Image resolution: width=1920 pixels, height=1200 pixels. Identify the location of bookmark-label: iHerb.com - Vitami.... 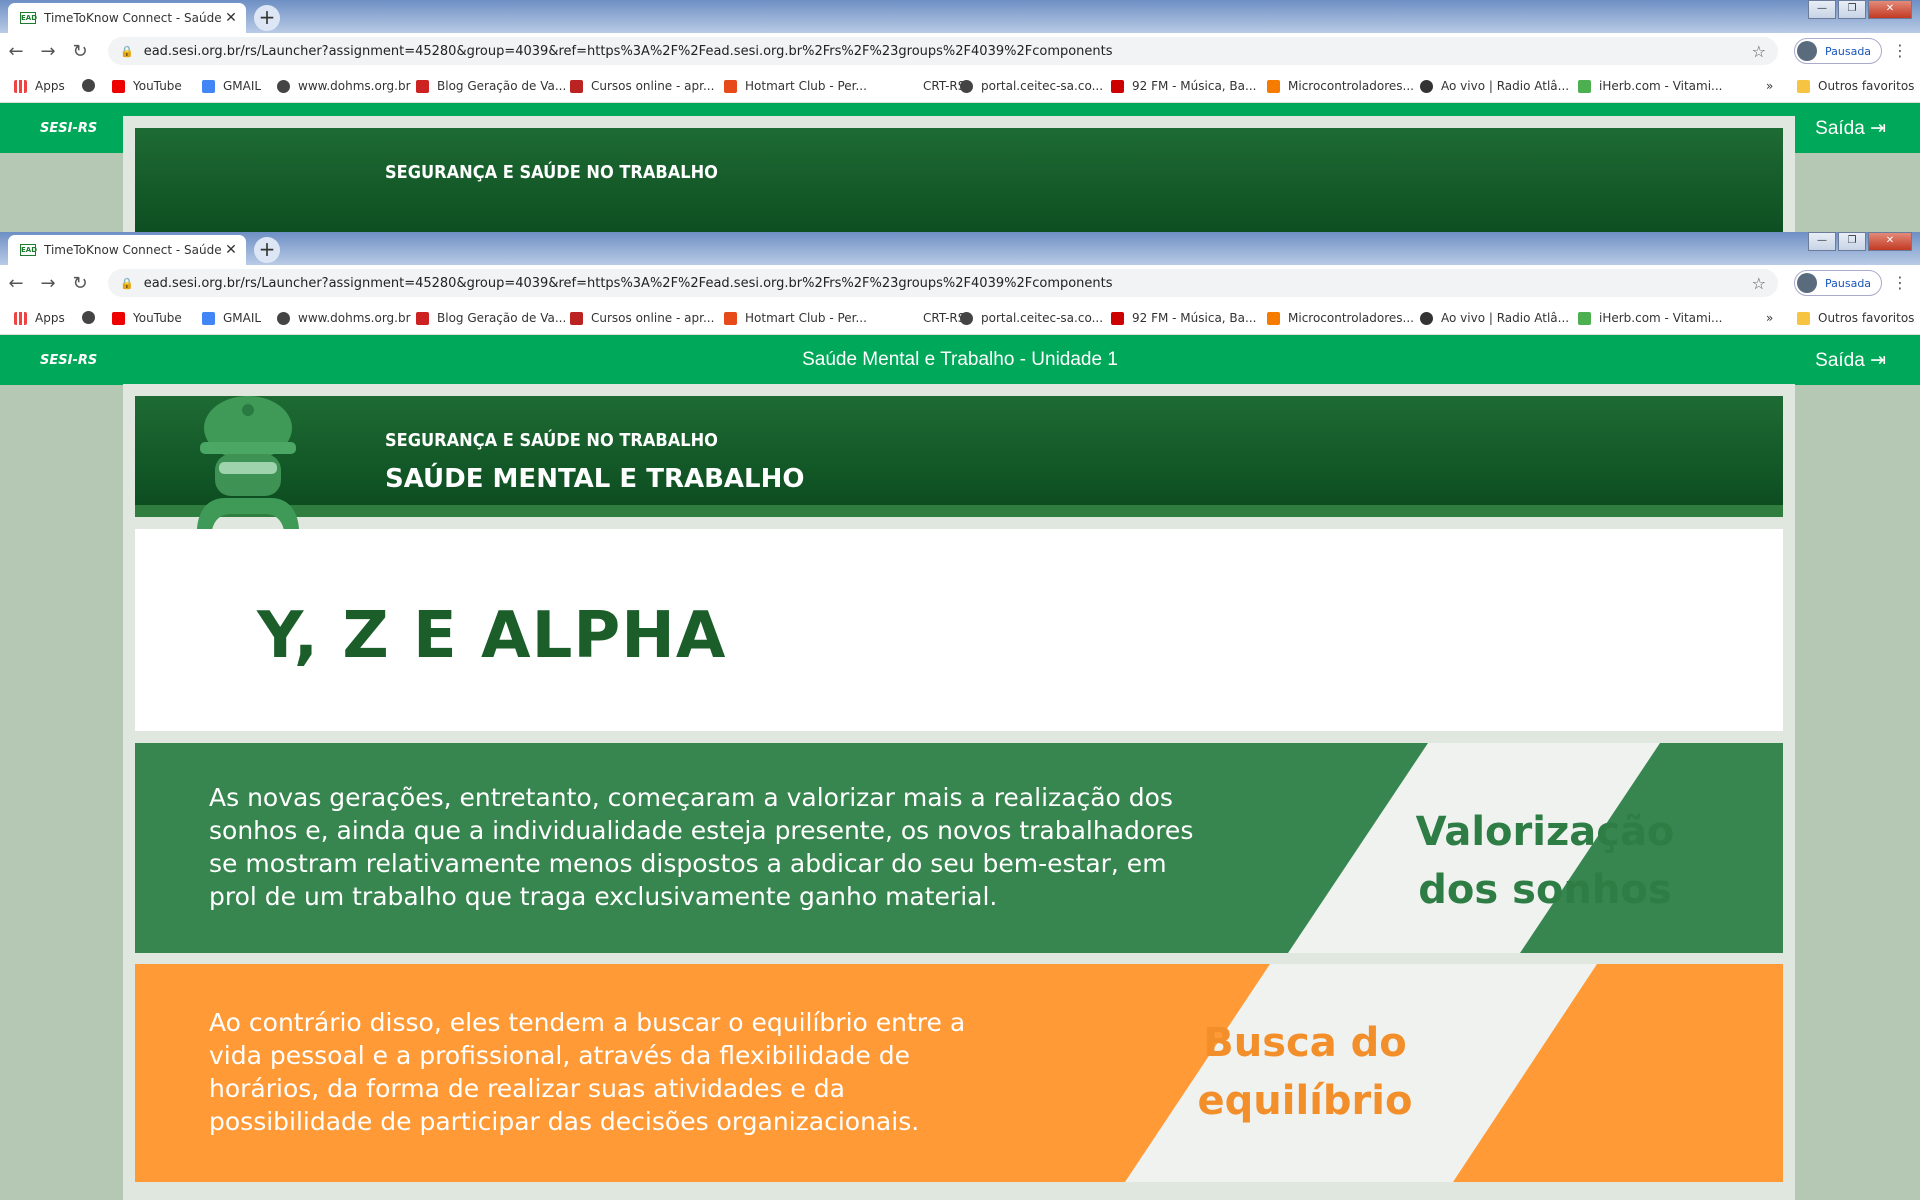
(1661, 86).